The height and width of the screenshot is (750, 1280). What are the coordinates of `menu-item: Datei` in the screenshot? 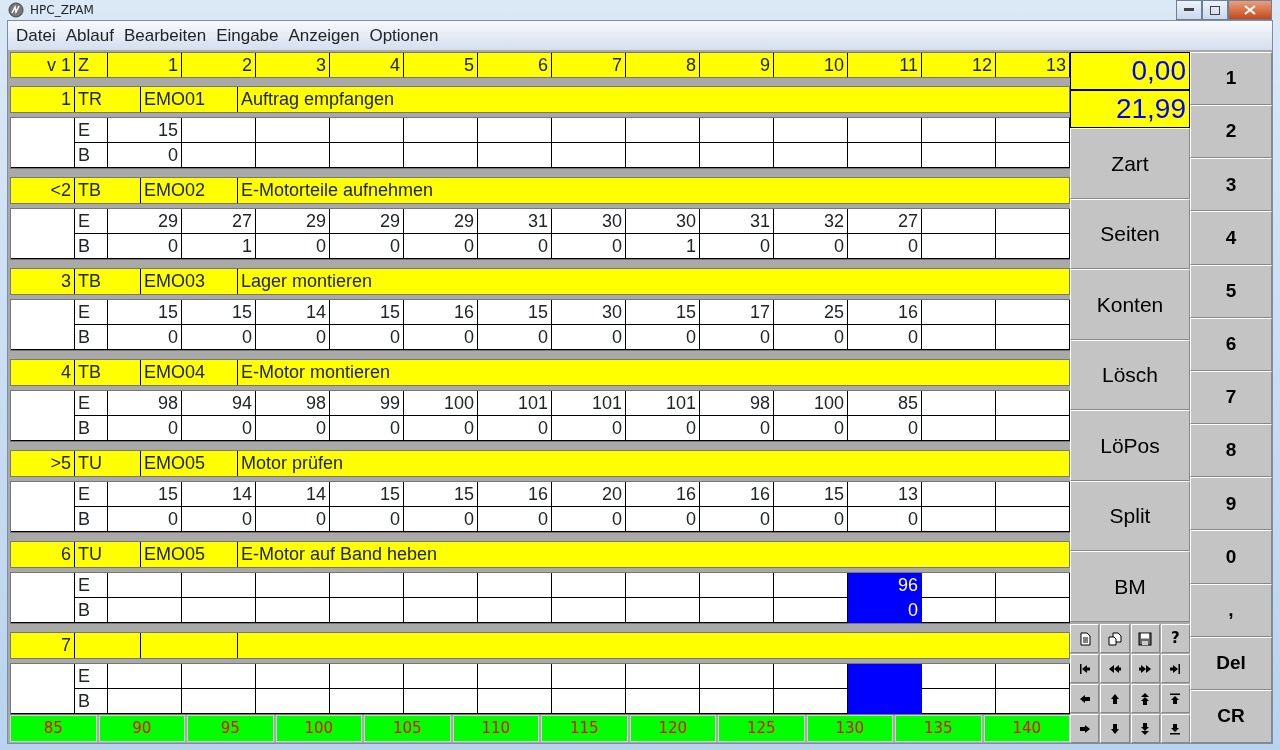 It's located at (36, 35).